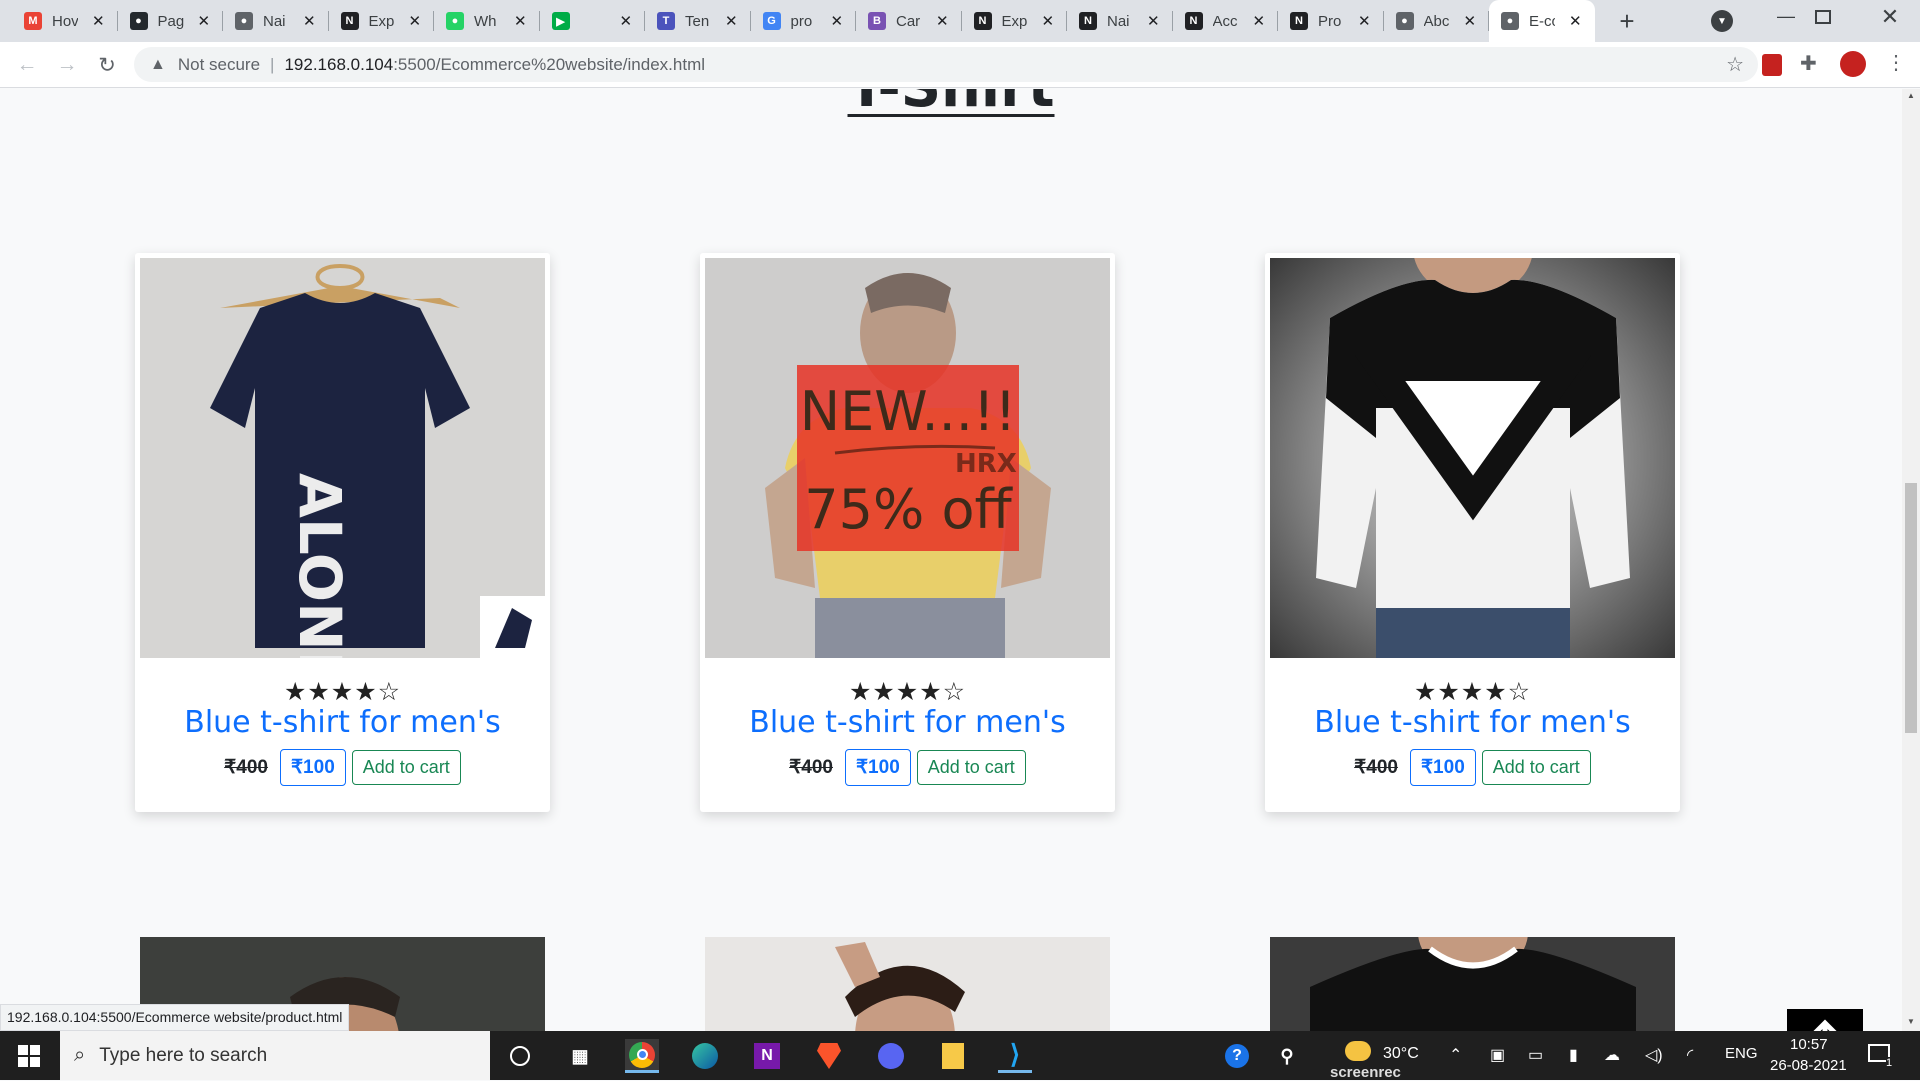  What do you see at coordinates (1911, 608) in the screenshot?
I see `scrollbar-thumb` at bounding box center [1911, 608].